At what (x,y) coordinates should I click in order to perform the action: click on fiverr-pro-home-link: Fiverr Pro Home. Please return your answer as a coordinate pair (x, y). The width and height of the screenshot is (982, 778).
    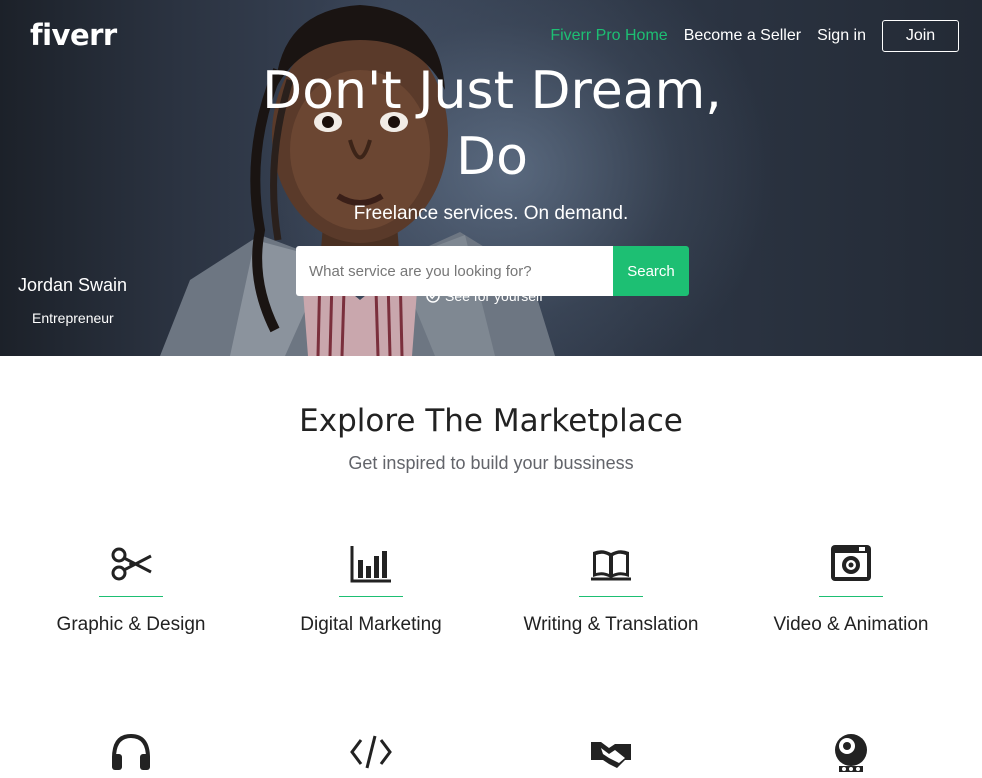
    Looking at the image, I should click on (608, 36).